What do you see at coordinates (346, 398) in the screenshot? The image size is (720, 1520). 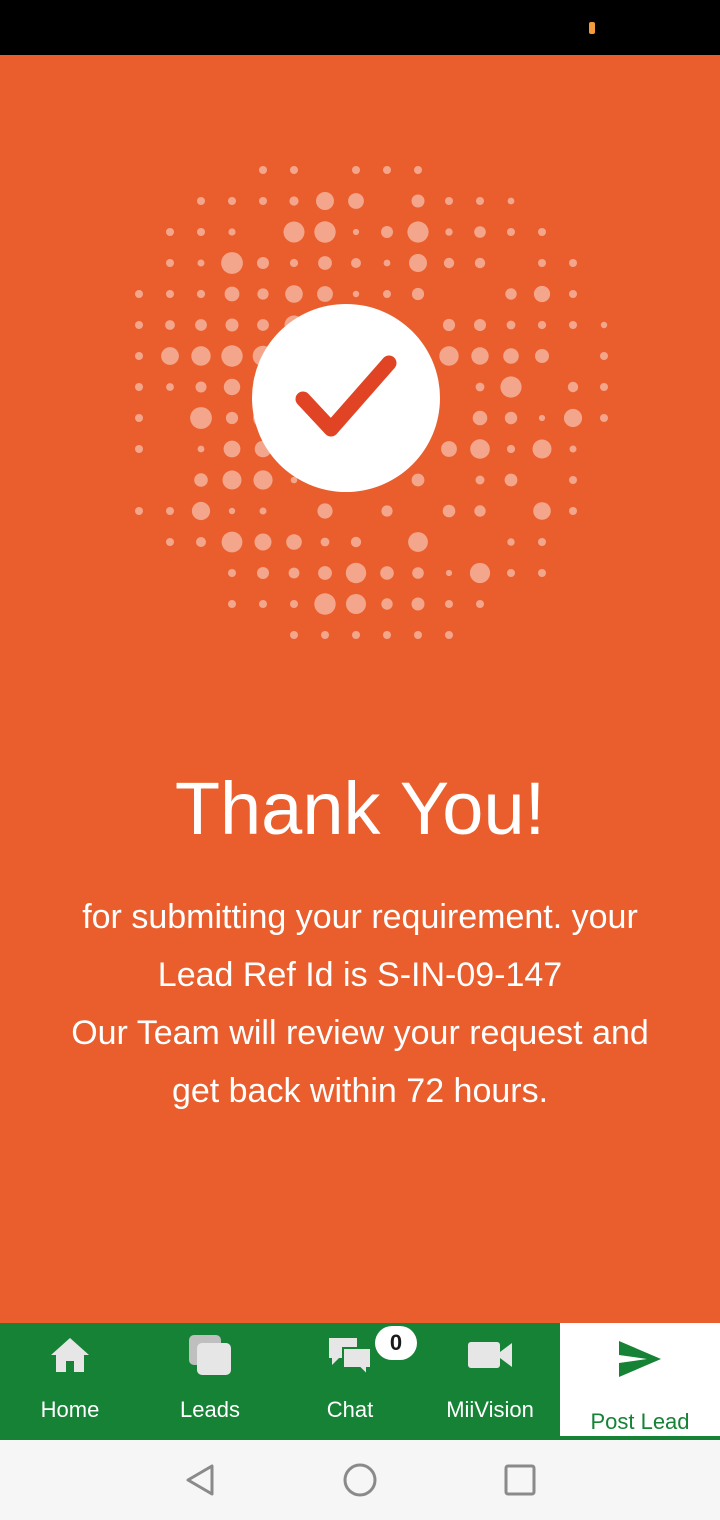 I see `success-badge` at bounding box center [346, 398].